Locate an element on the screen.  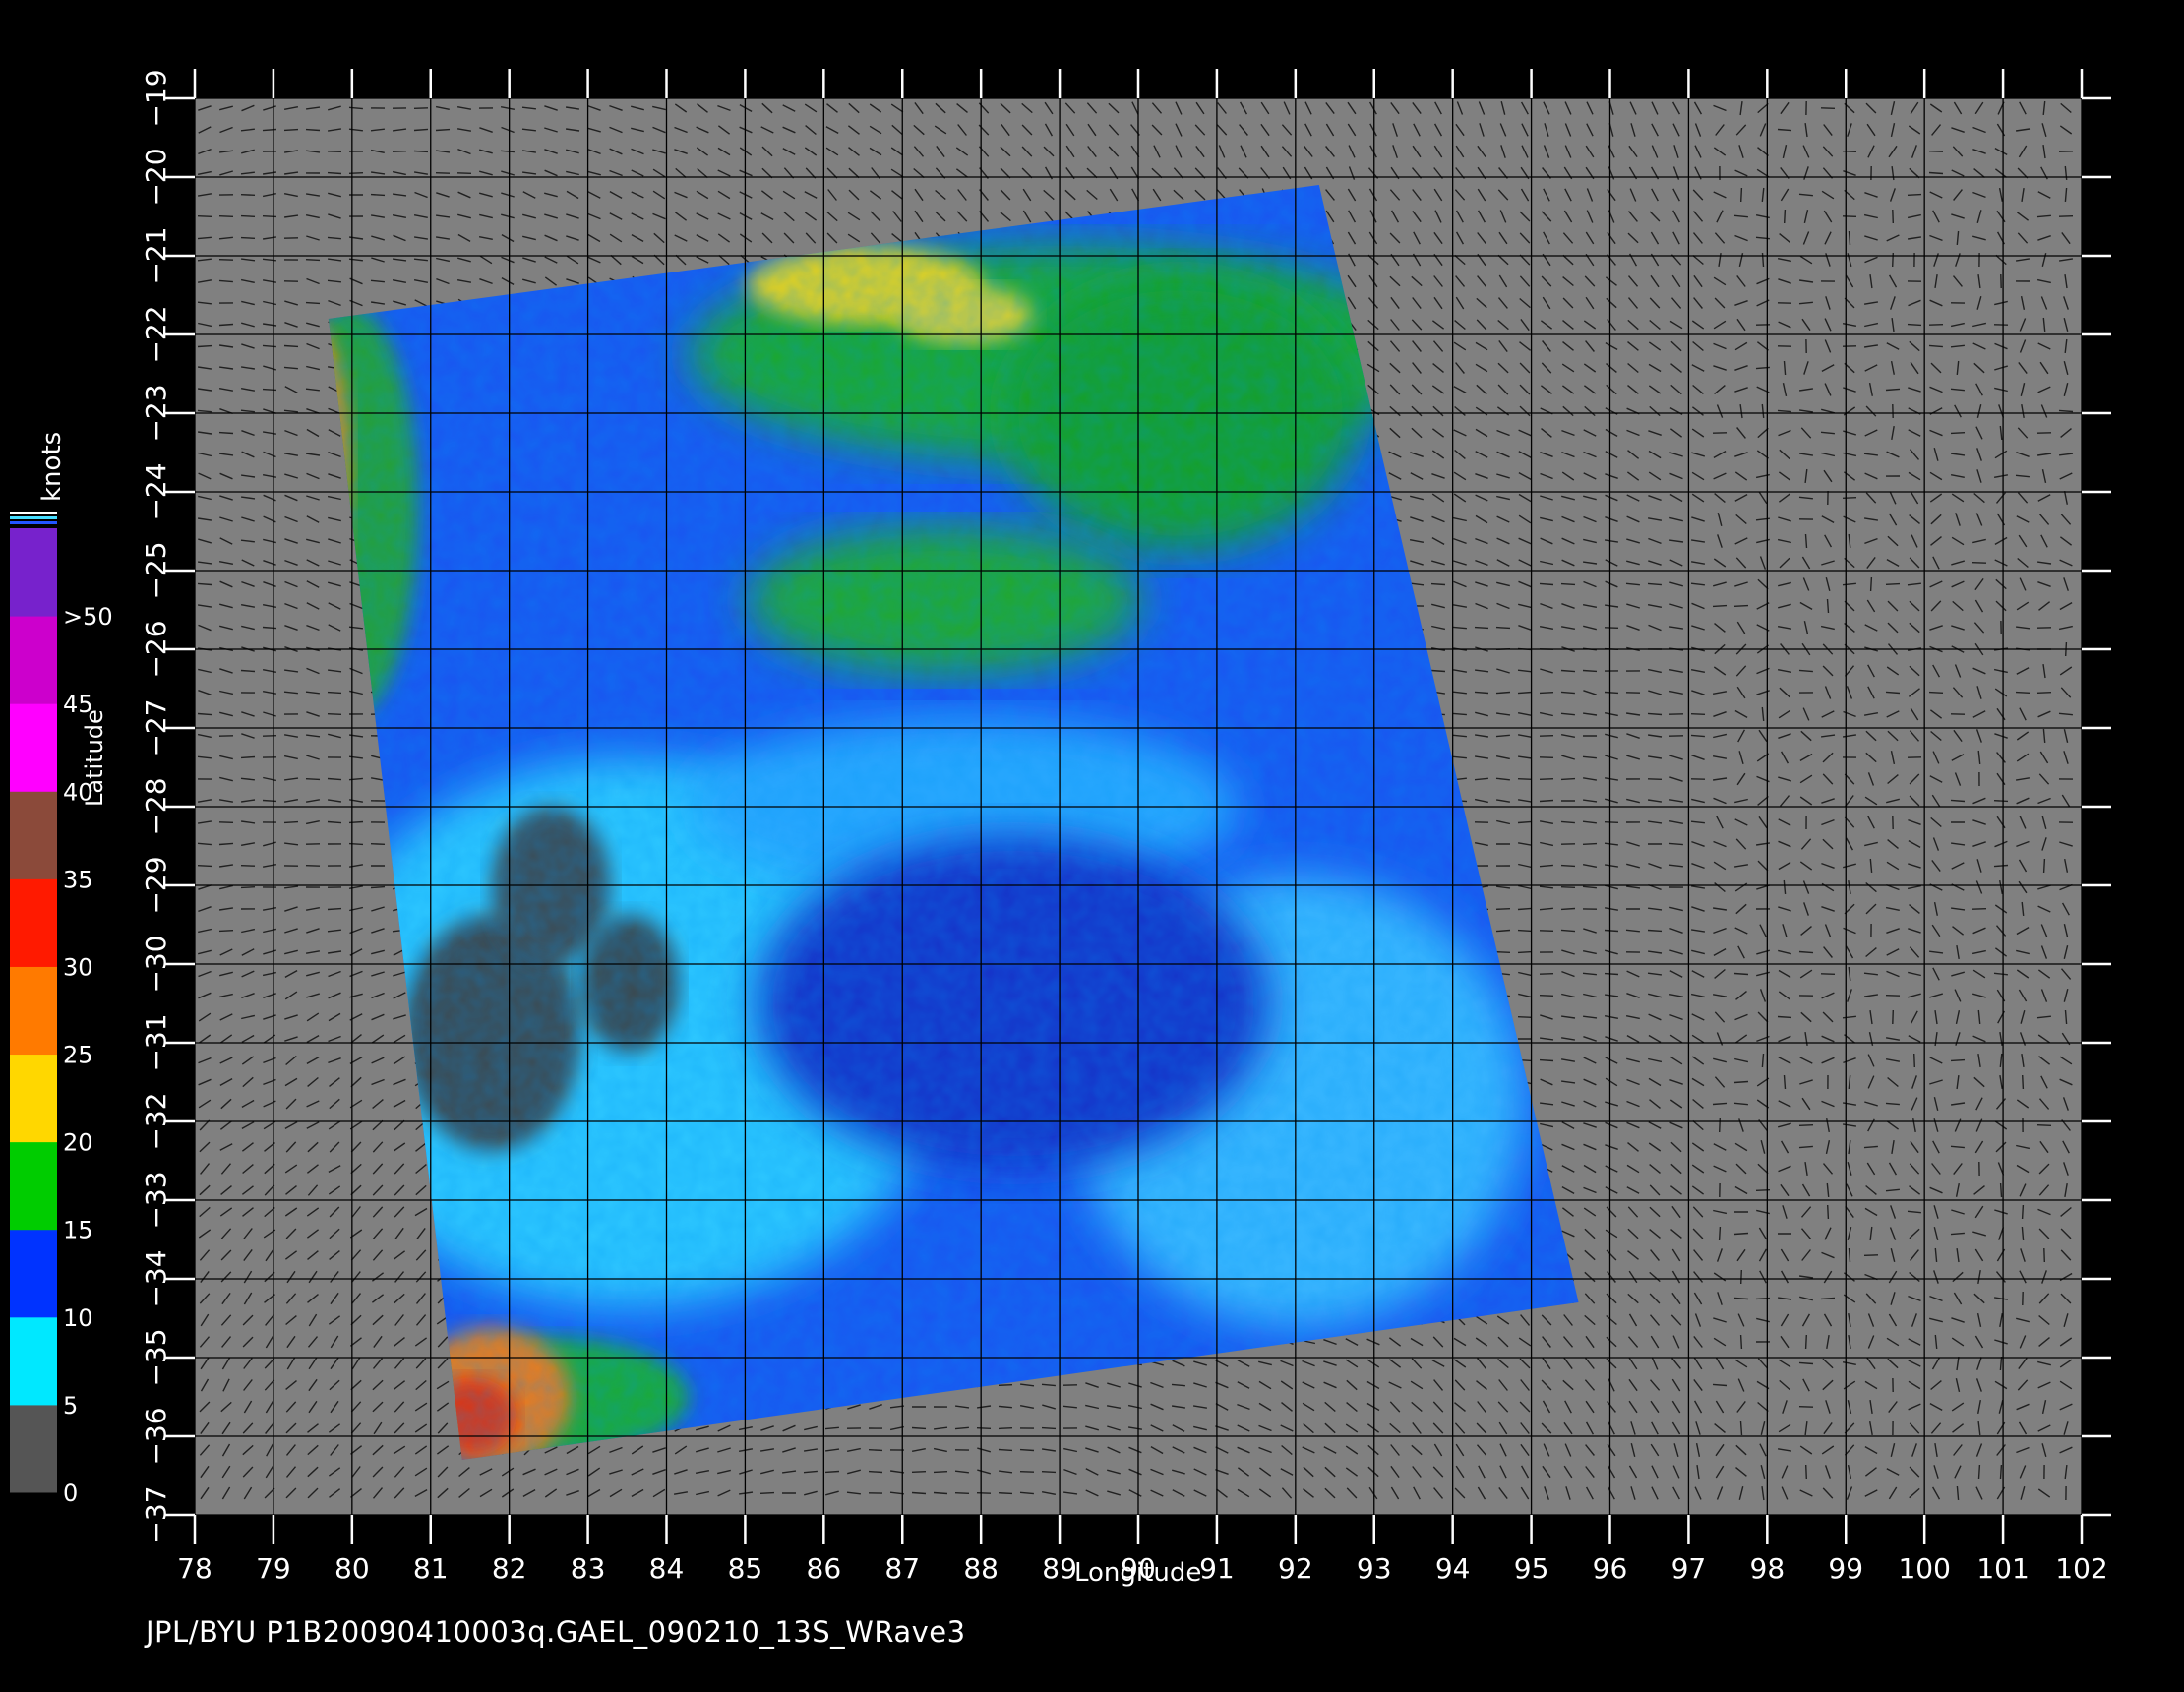
y-tick-label: −29 is located at coordinates (156, 885).